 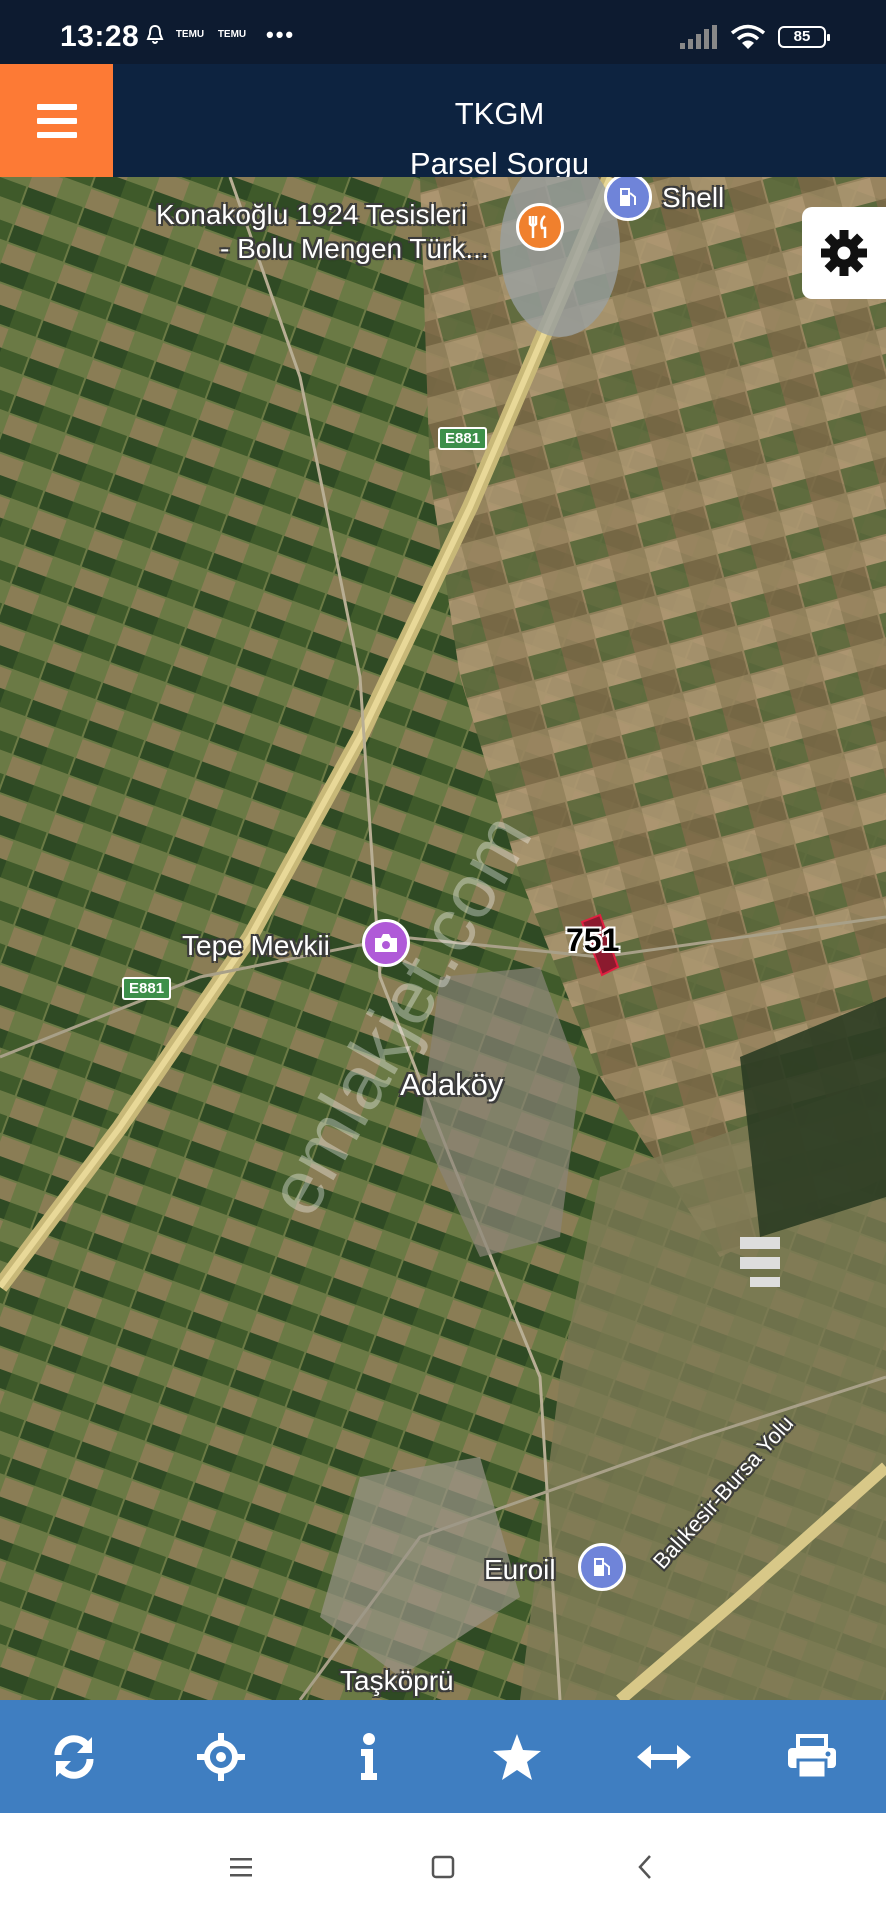 I want to click on home-icon, so click(x=443, y=1866).